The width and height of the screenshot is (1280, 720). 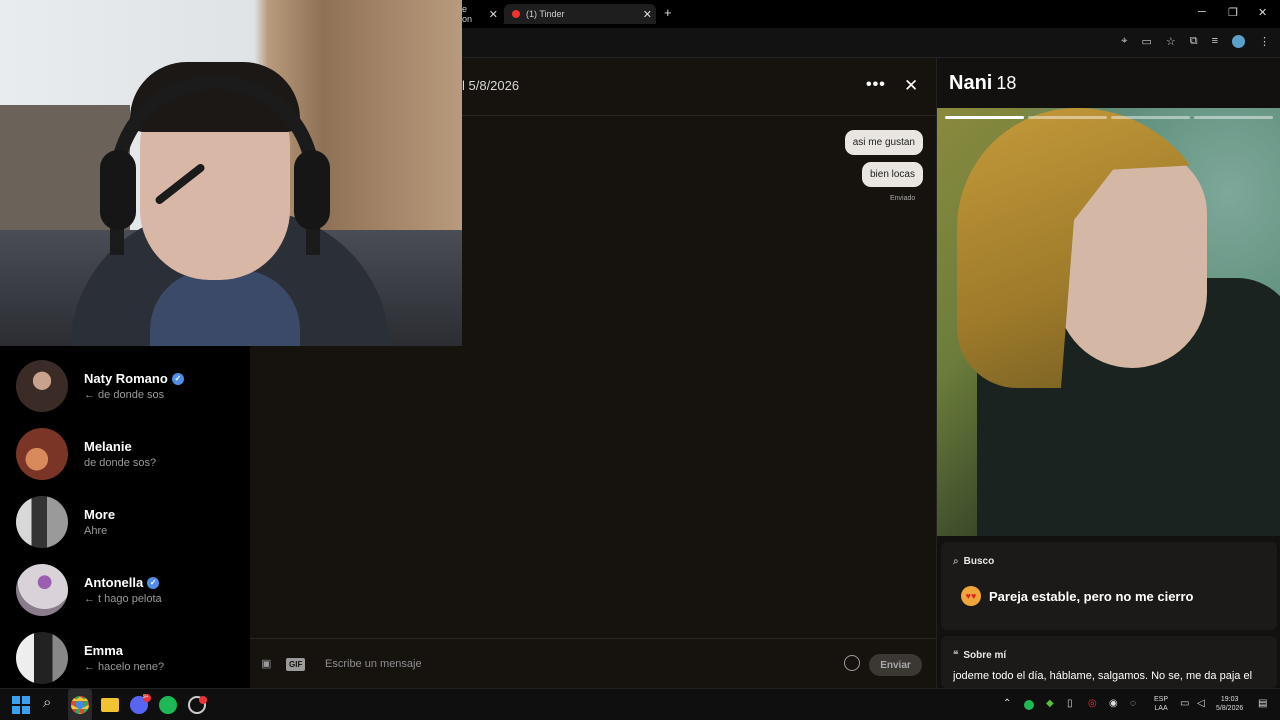 What do you see at coordinates (1113, 703) in the screenshot?
I see `discord-tray-icon: ◉` at bounding box center [1113, 703].